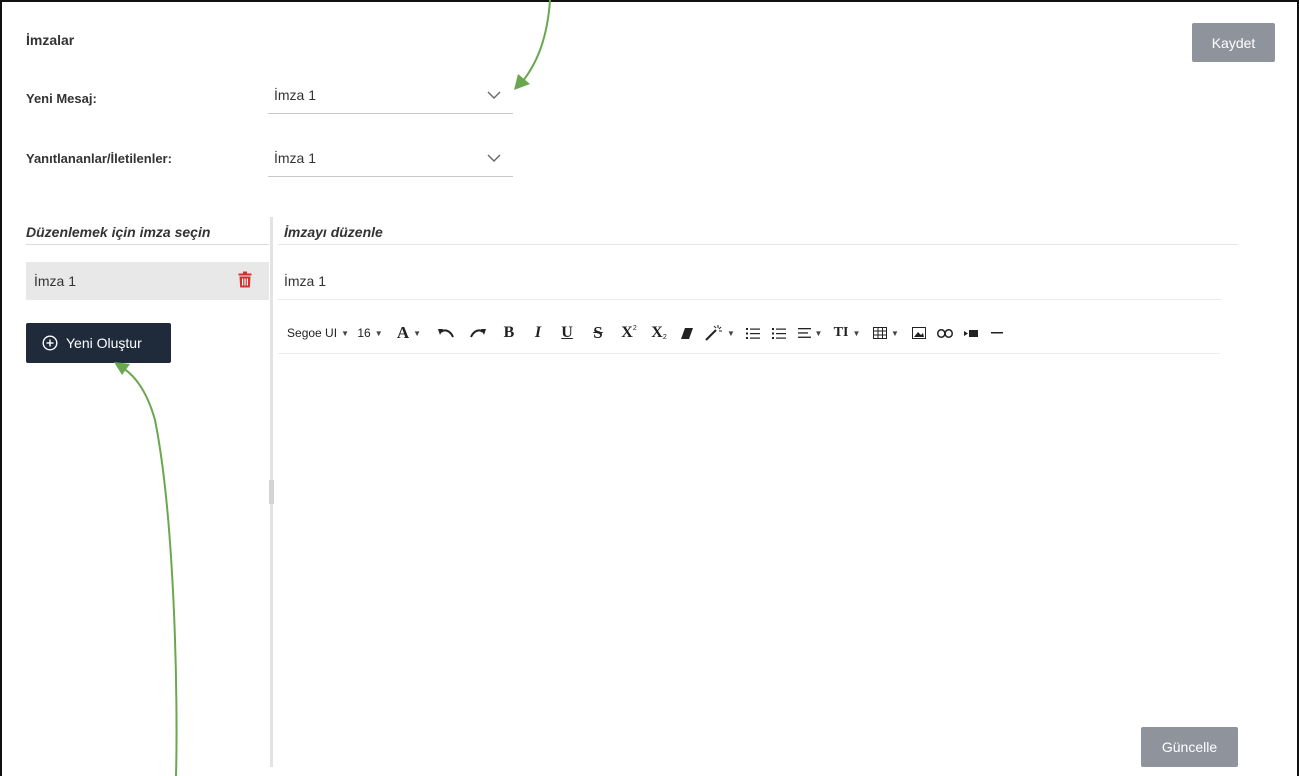  I want to click on new-signature-button: Yeni Oluştur, so click(98, 343).